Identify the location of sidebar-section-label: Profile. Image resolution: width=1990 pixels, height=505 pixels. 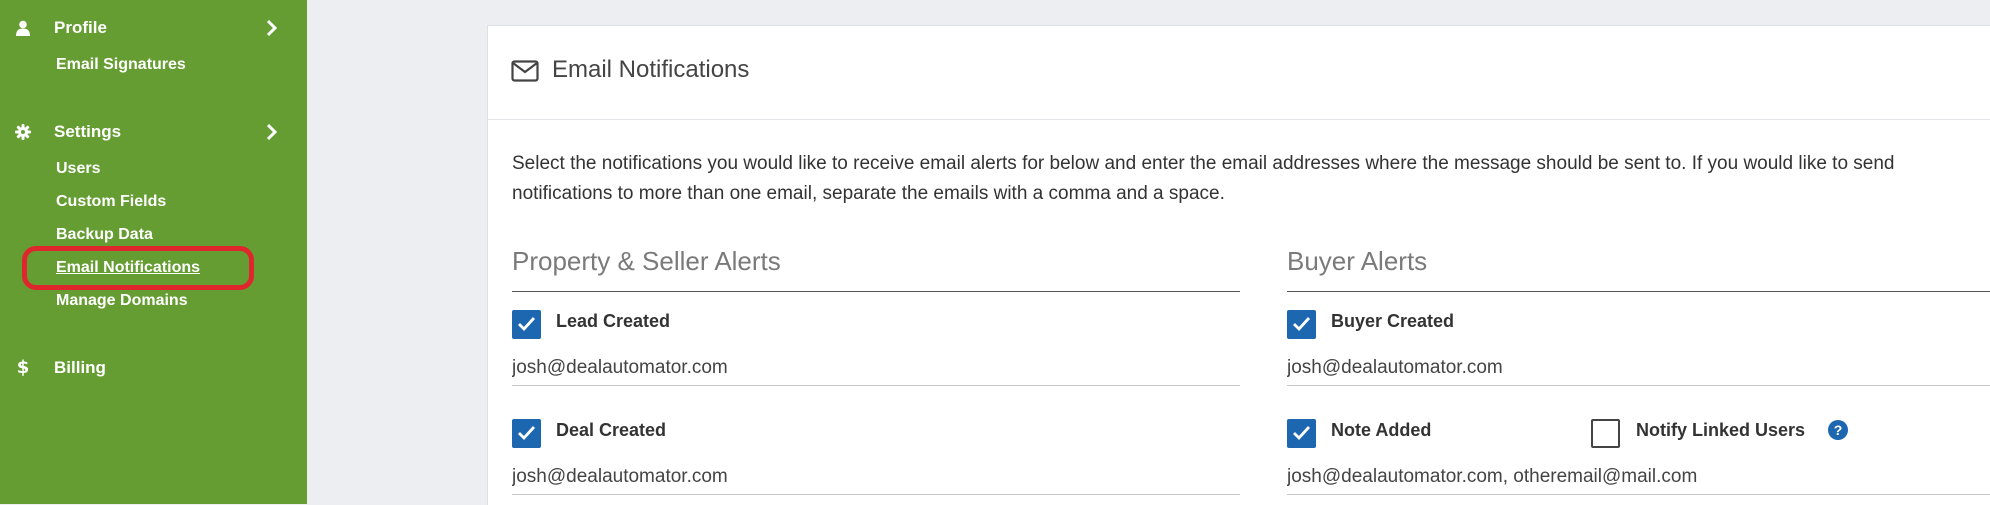
(80, 27).